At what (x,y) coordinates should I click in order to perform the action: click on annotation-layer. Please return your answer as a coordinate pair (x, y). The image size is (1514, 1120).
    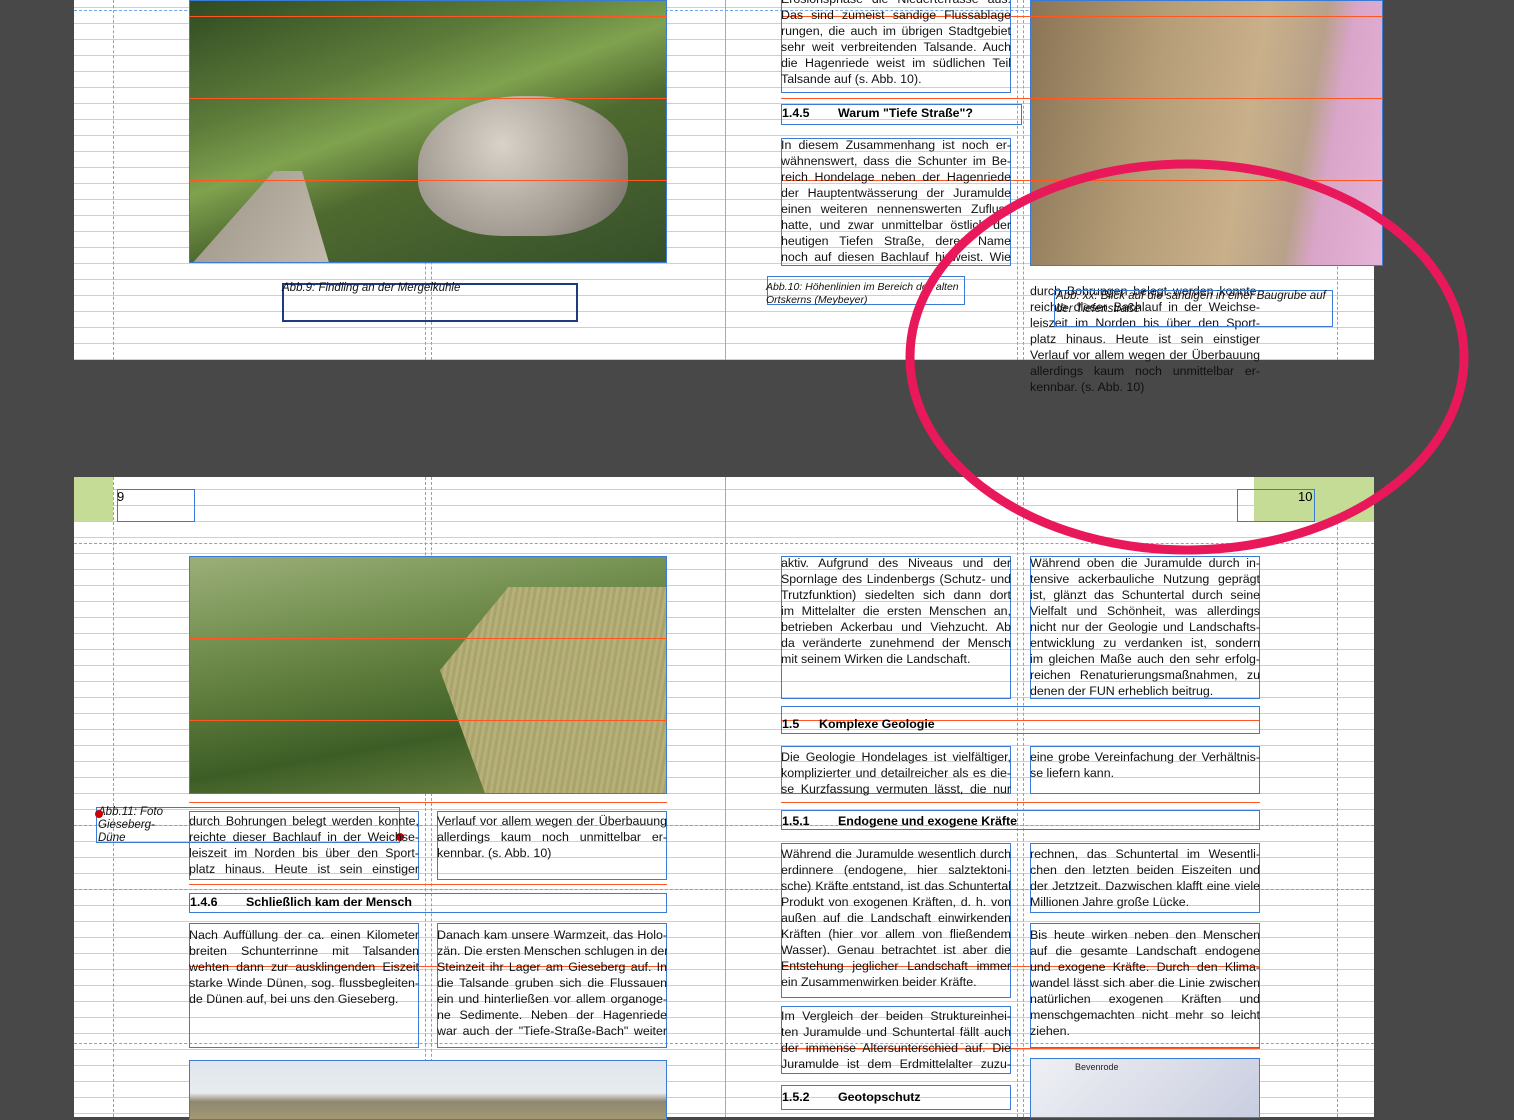
    Looking at the image, I should click on (1187, 357).